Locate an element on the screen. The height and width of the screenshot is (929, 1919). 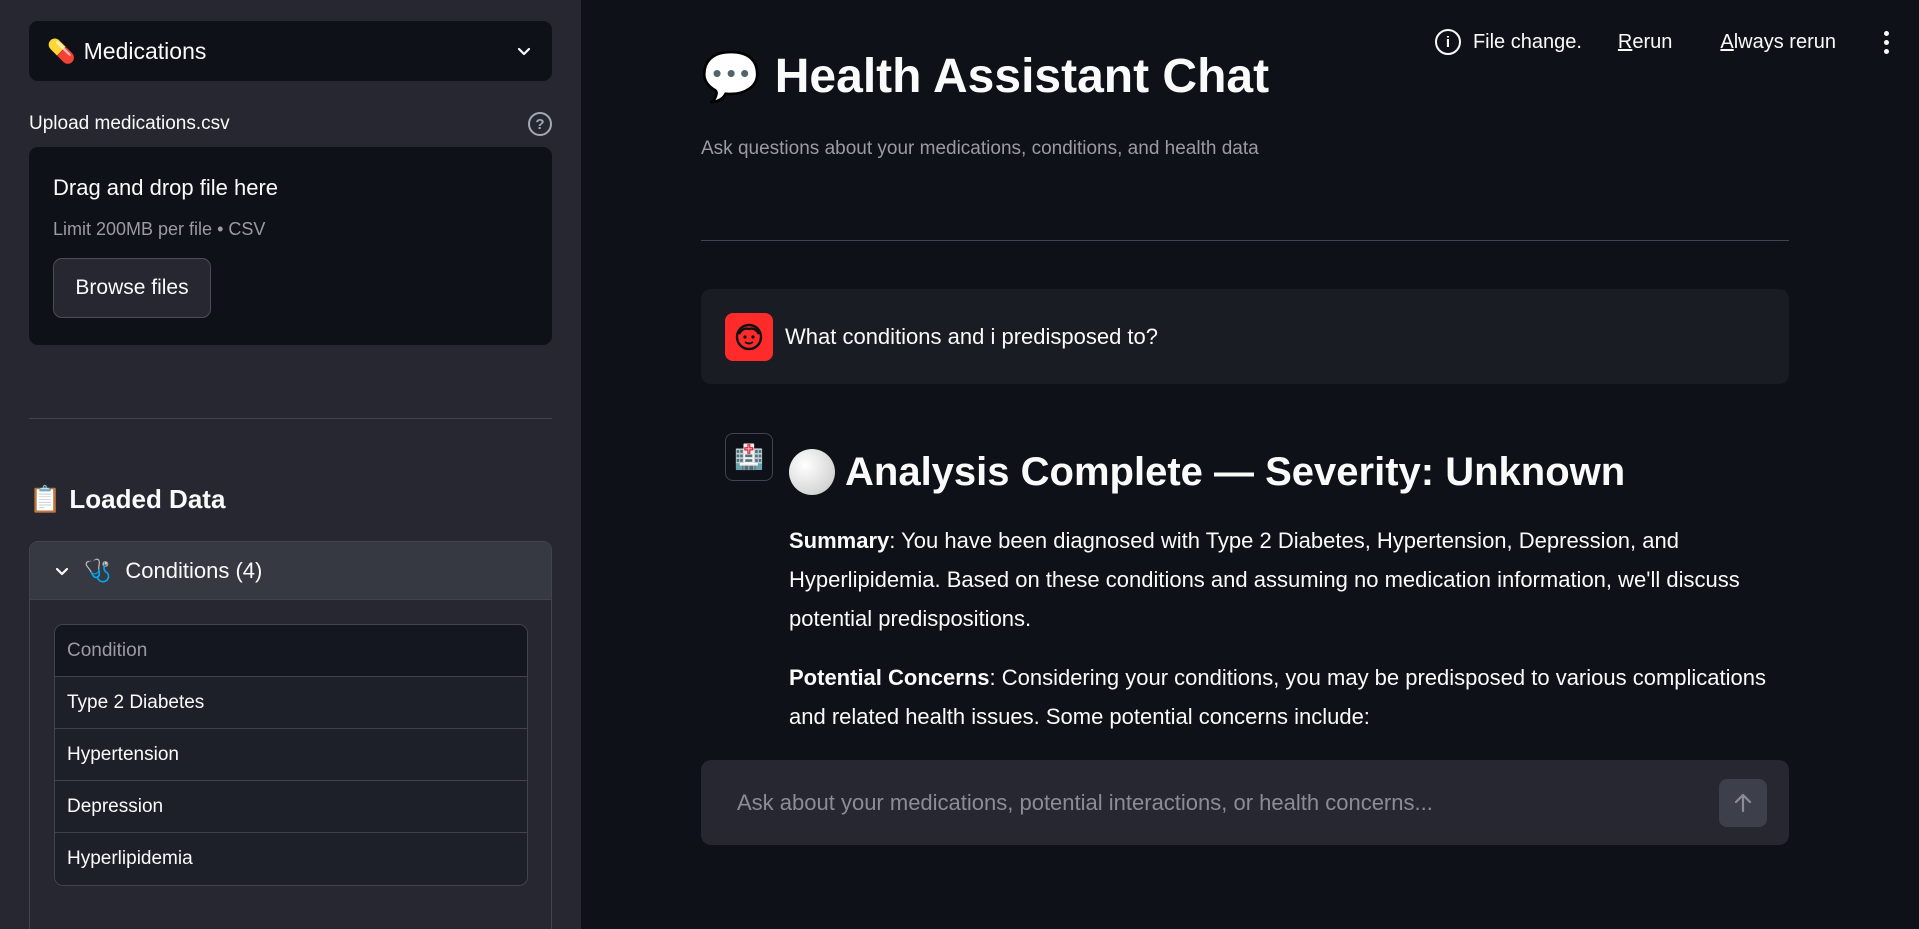
send-button is located at coordinates (1743, 802).